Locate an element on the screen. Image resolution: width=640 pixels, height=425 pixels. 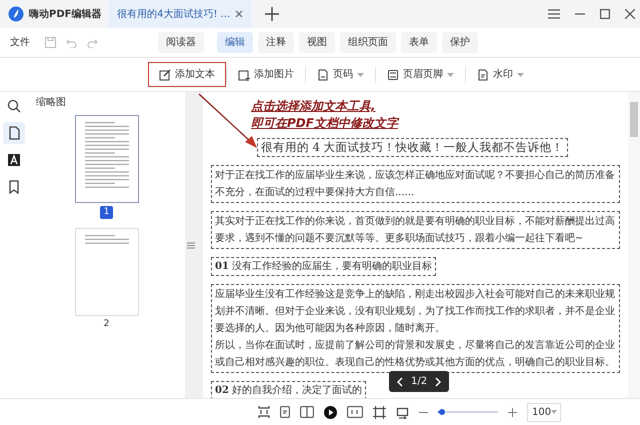
page-number-label: 2 is located at coordinates (106, 324).